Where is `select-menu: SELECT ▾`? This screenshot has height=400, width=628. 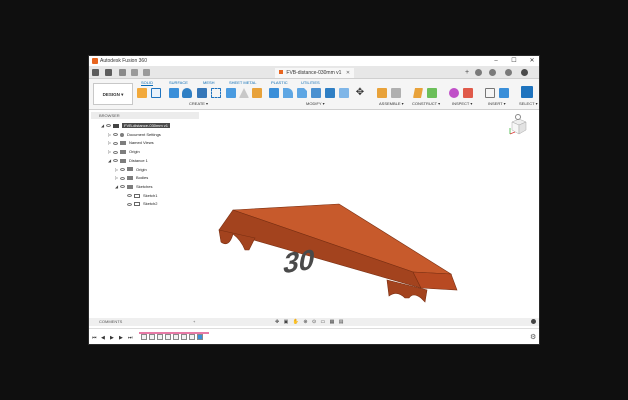 select-menu: SELECT ▾ is located at coordinates (528, 103).